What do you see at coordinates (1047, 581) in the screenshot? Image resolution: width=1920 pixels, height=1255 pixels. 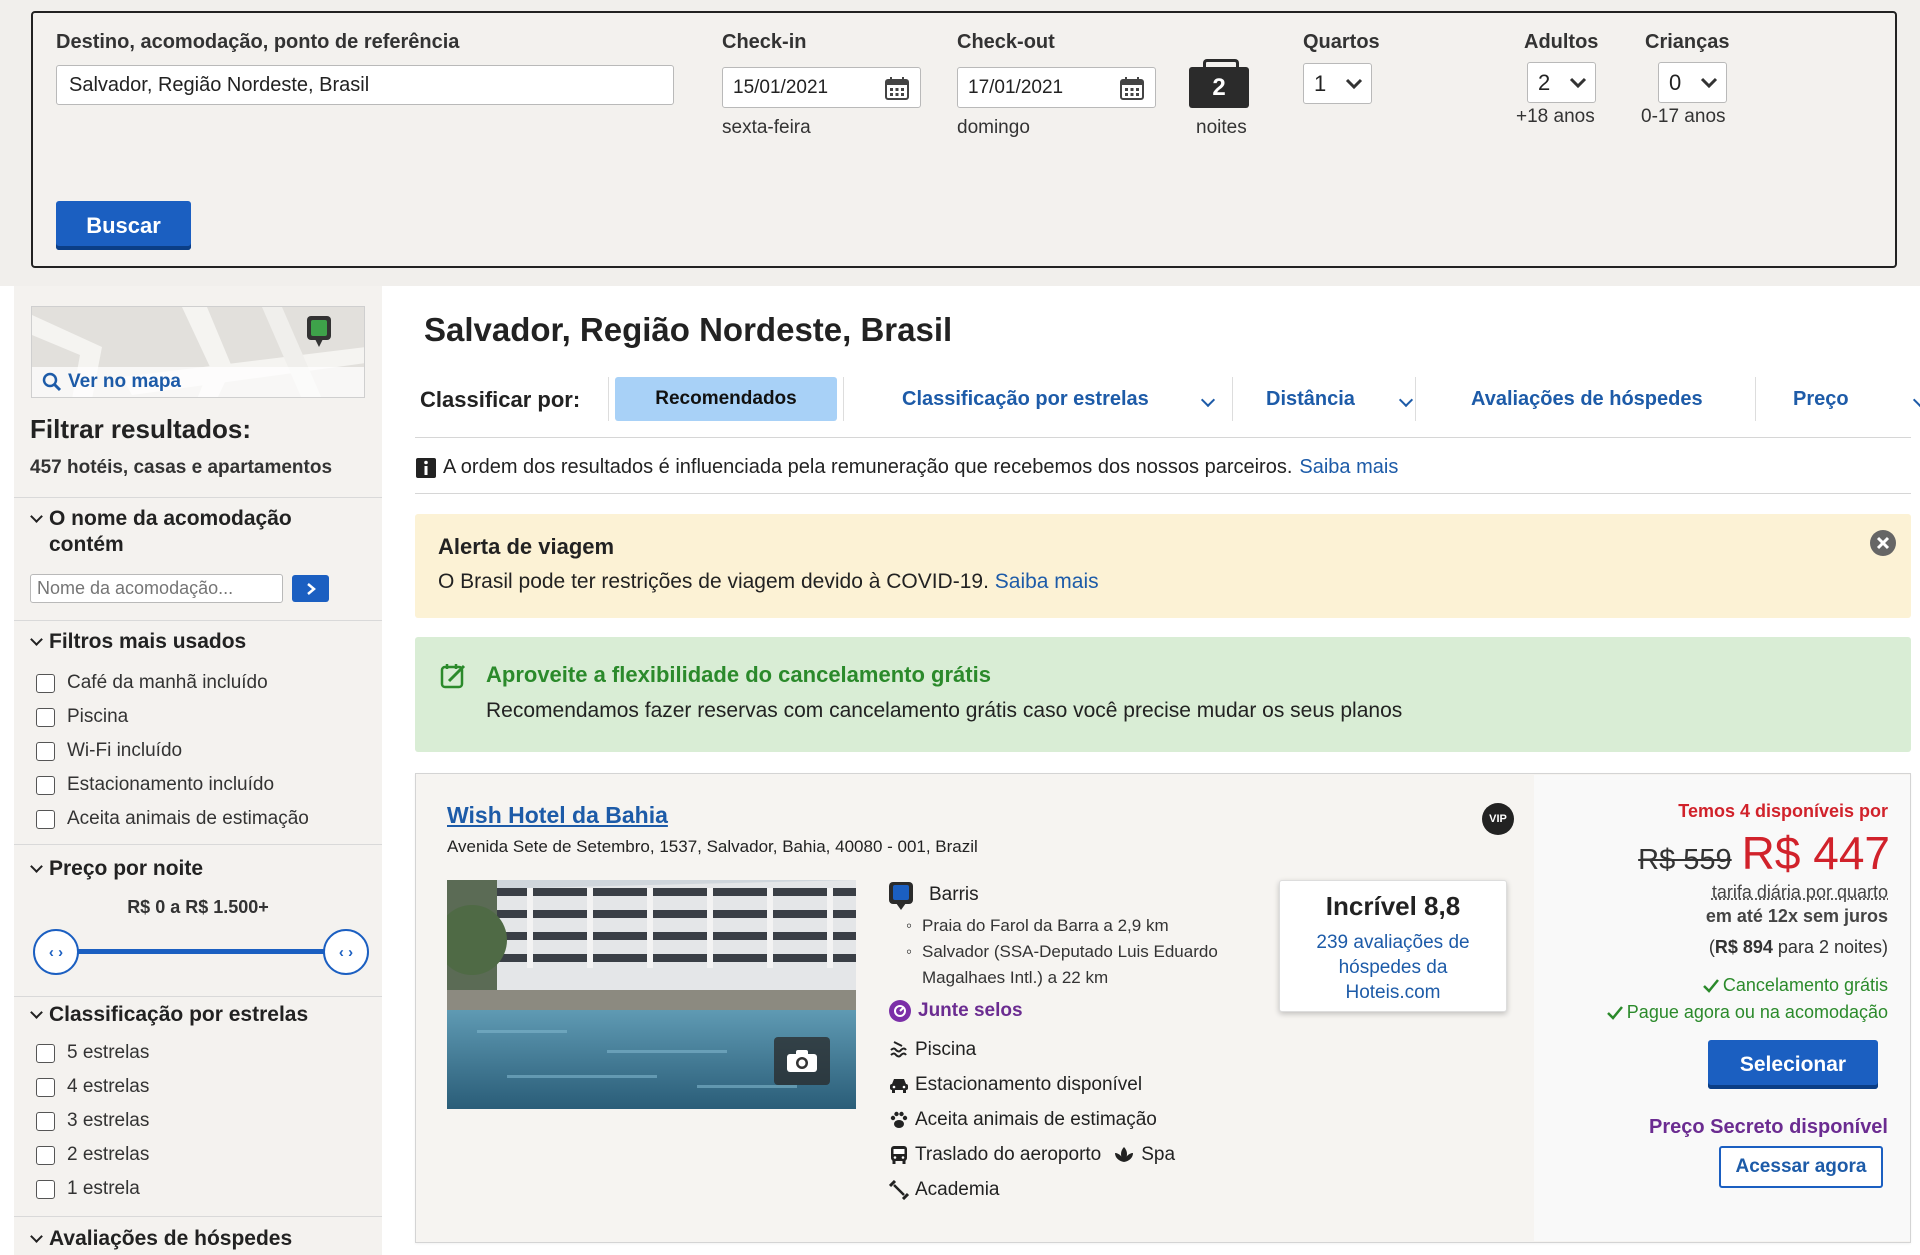 I see `travel-alert-link: Saiba mais` at bounding box center [1047, 581].